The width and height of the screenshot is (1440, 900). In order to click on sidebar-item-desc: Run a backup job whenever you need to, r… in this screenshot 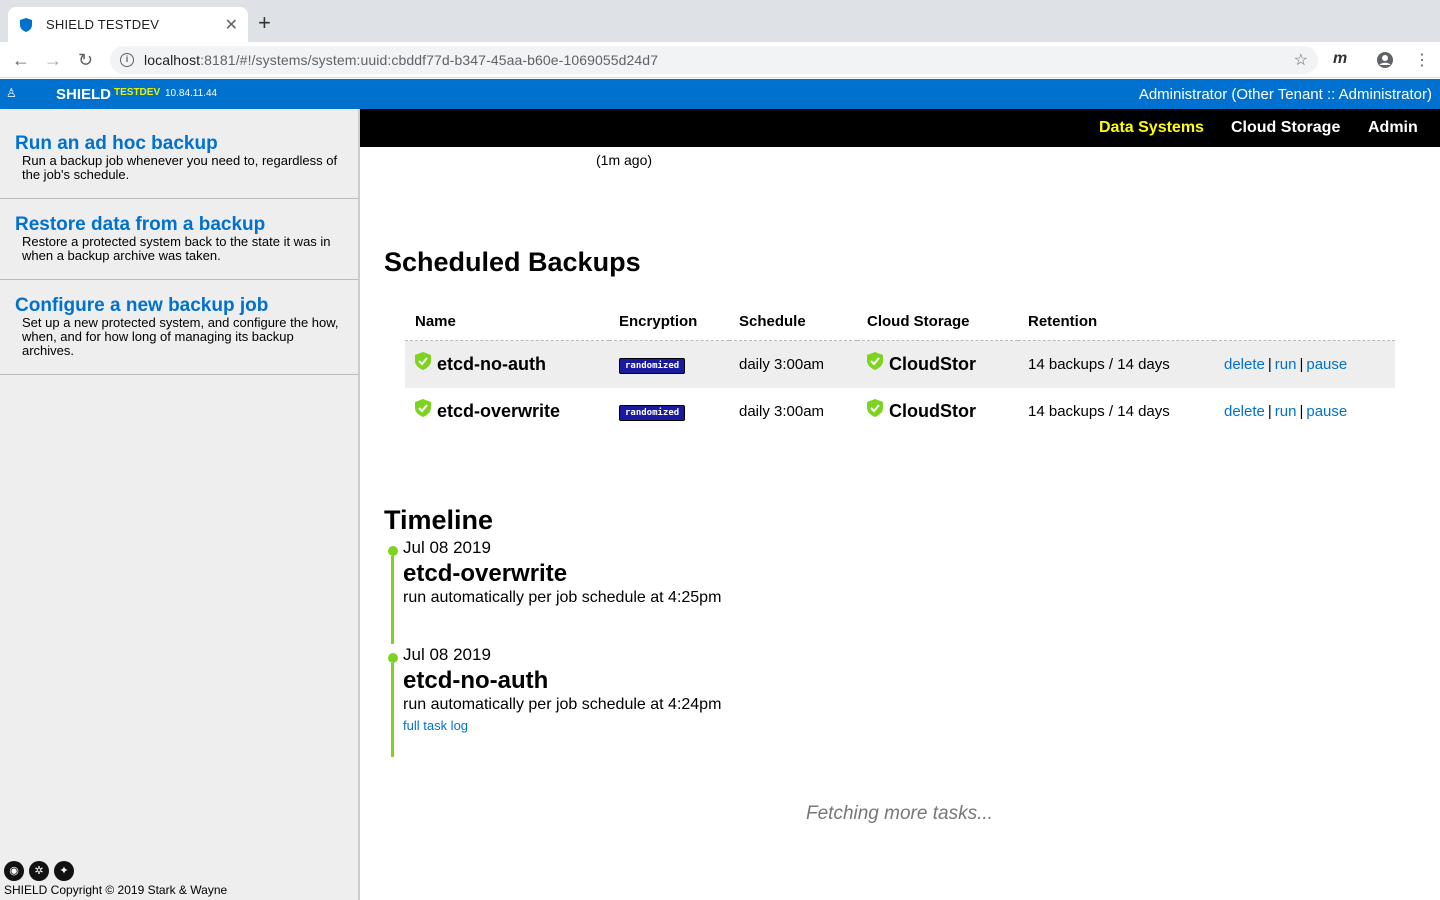, I will do `click(180, 167)`.